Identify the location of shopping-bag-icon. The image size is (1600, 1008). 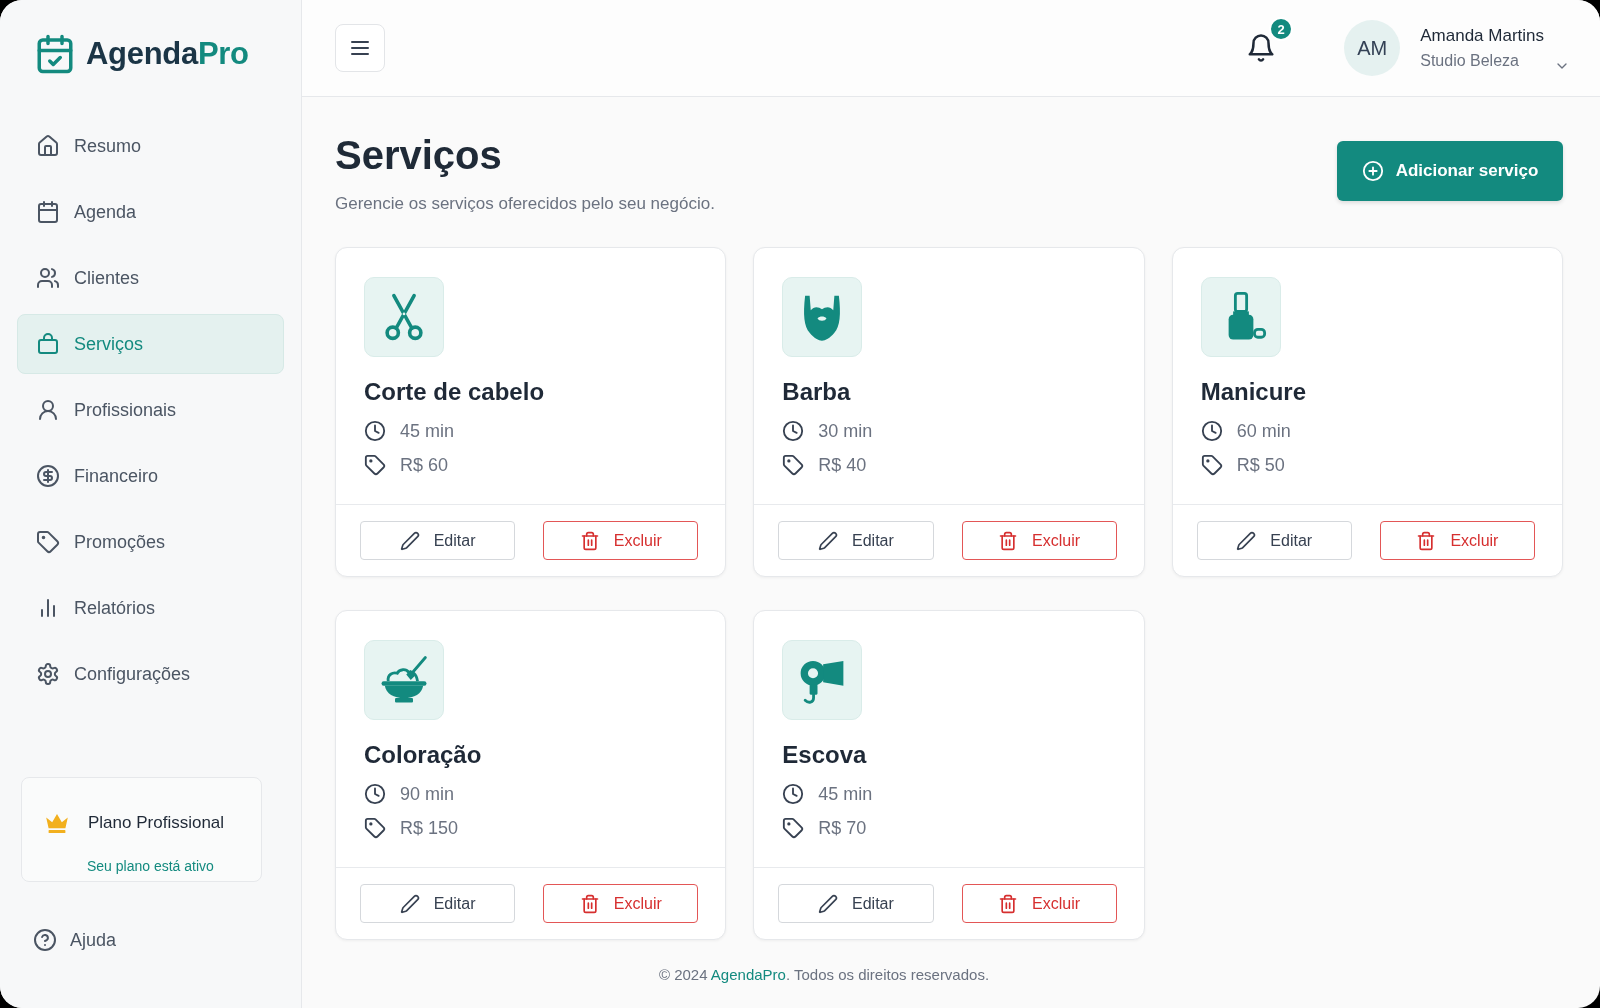
(48, 344).